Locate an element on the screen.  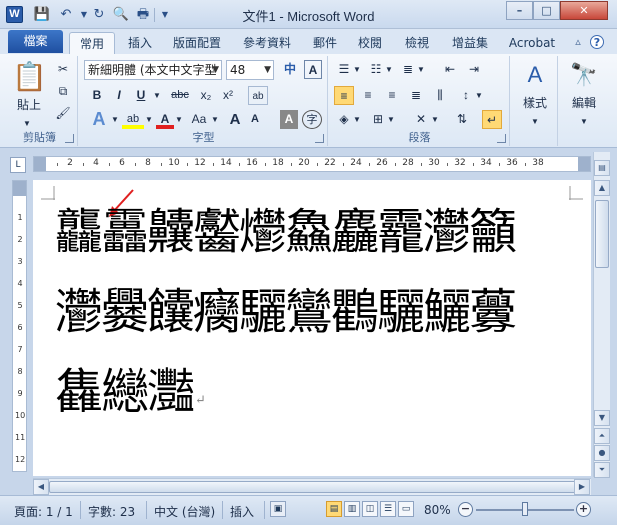
line-spacing-dropdown-icon: ▼ is located at coordinates (479, 95).